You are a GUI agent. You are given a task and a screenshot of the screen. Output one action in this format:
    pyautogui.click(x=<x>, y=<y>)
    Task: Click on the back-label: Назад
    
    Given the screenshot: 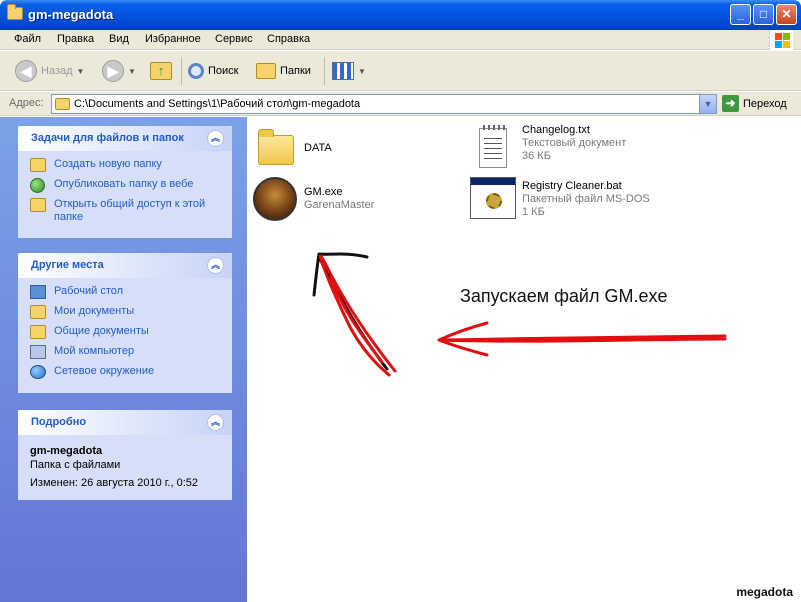 What is the action you would take?
    pyautogui.click(x=57, y=71)
    